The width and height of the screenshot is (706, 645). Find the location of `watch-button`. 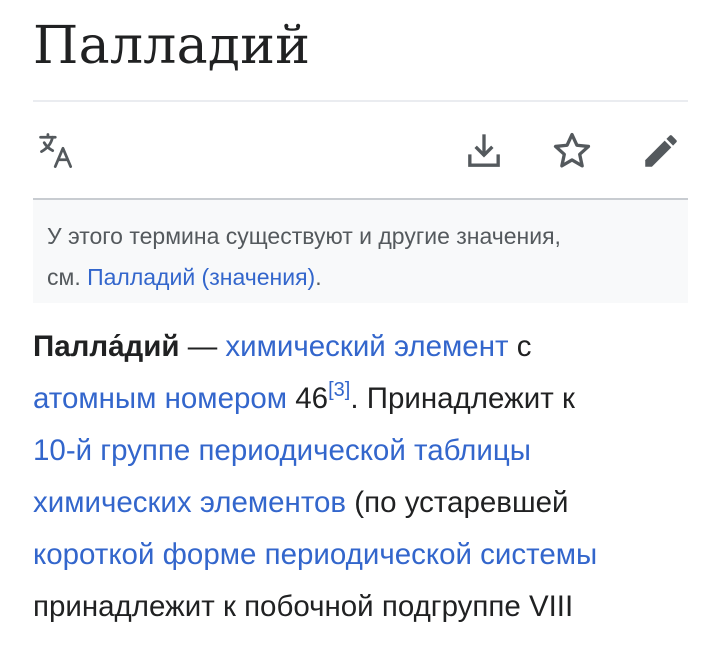

watch-button is located at coordinates (572, 151).